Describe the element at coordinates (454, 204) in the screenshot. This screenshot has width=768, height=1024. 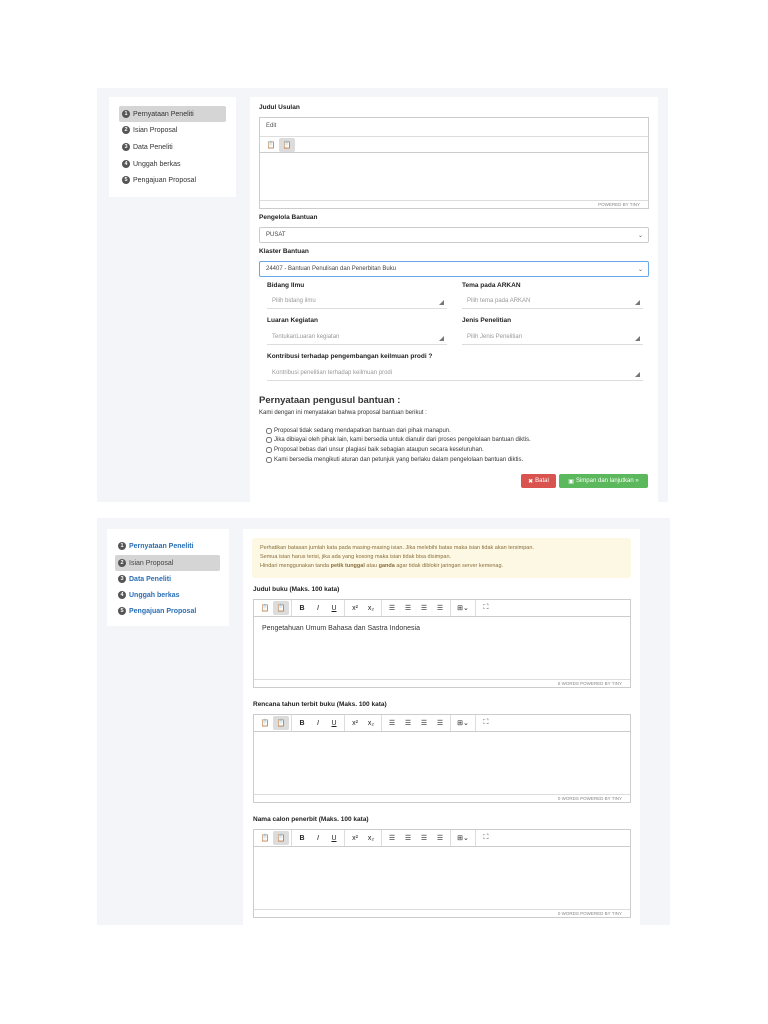
I see `editor-status: POWERED BY TINY` at that location.